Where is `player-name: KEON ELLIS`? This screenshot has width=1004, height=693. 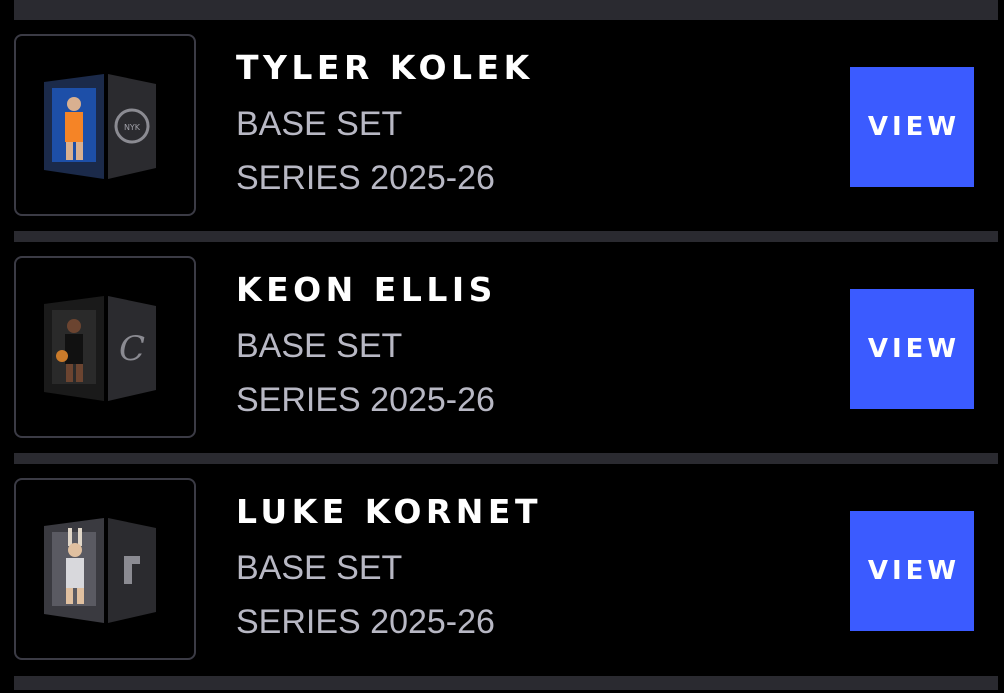
player-name: KEON ELLIS is located at coordinates (366, 289).